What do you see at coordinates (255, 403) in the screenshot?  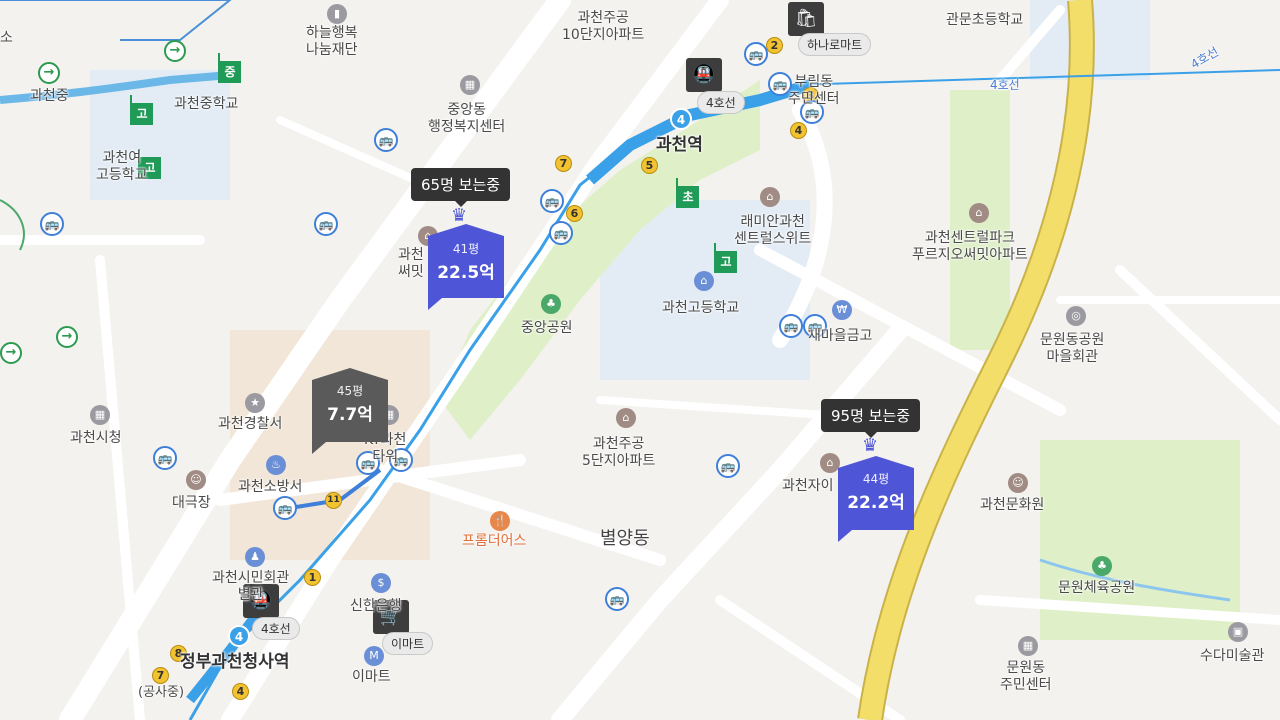 I see `police-icon: ★` at bounding box center [255, 403].